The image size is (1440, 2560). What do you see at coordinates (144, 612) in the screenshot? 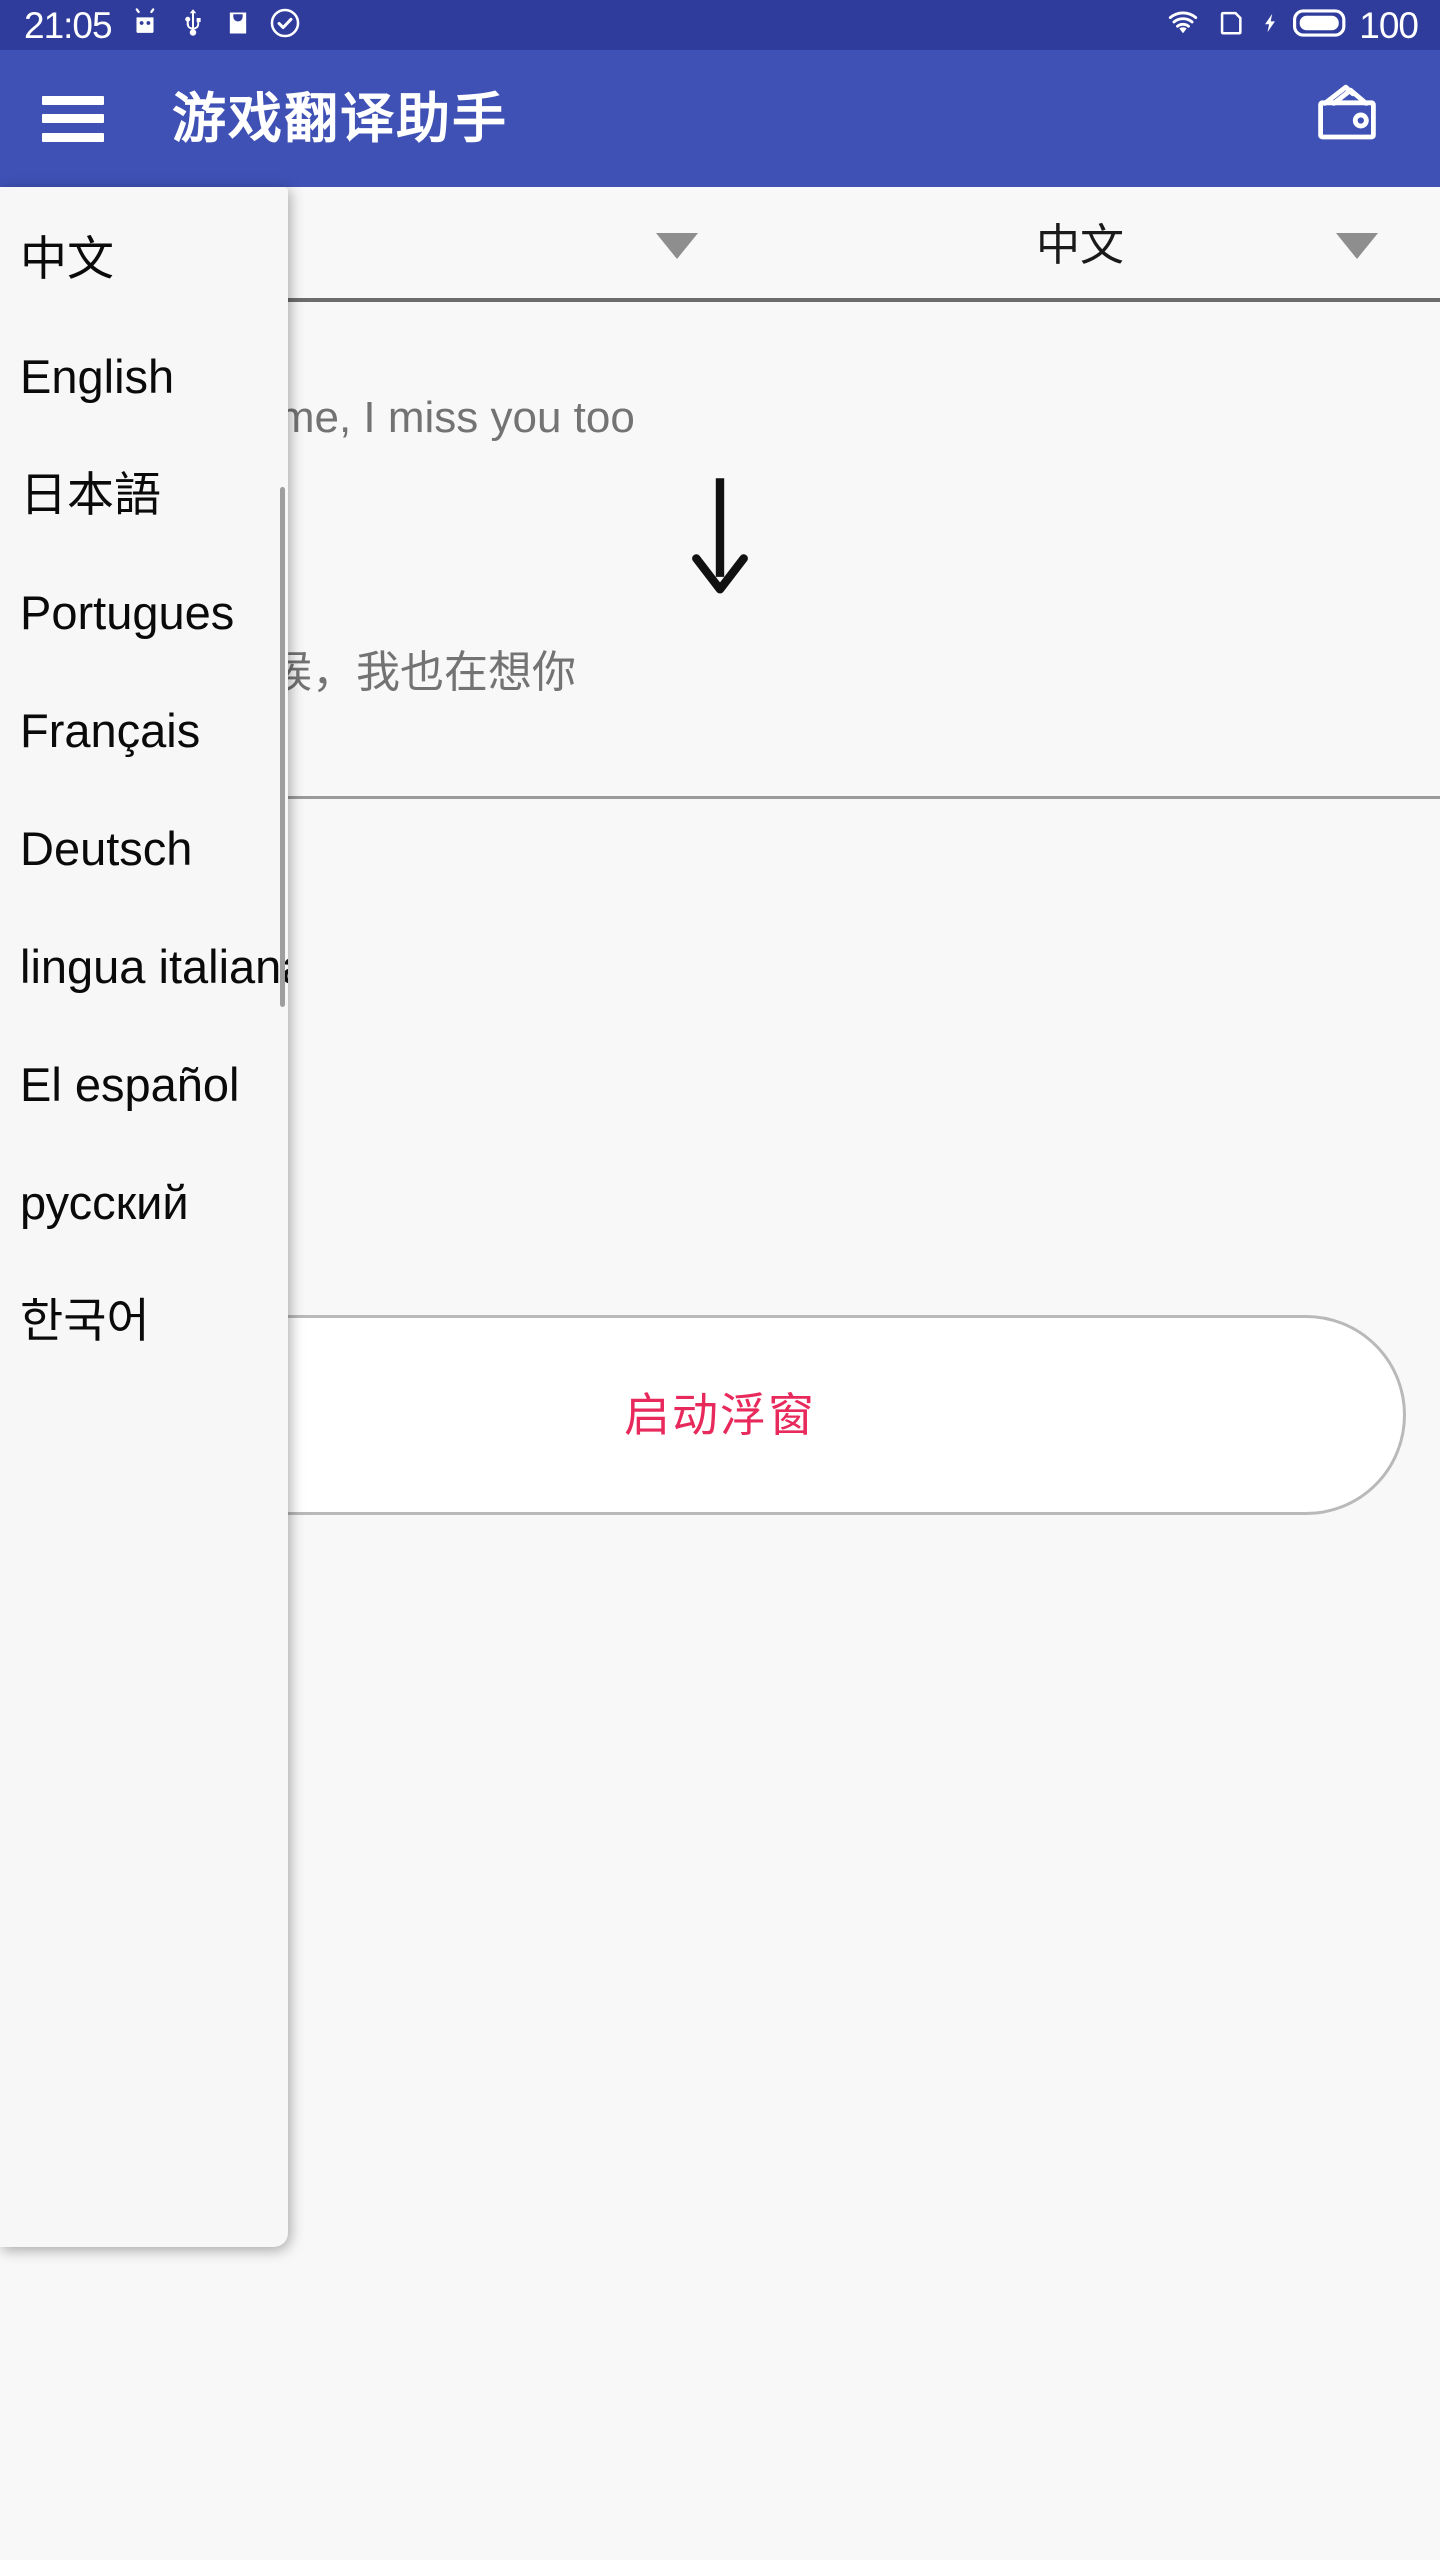
I see `language-option: Portugues` at bounding box center [144, 612].